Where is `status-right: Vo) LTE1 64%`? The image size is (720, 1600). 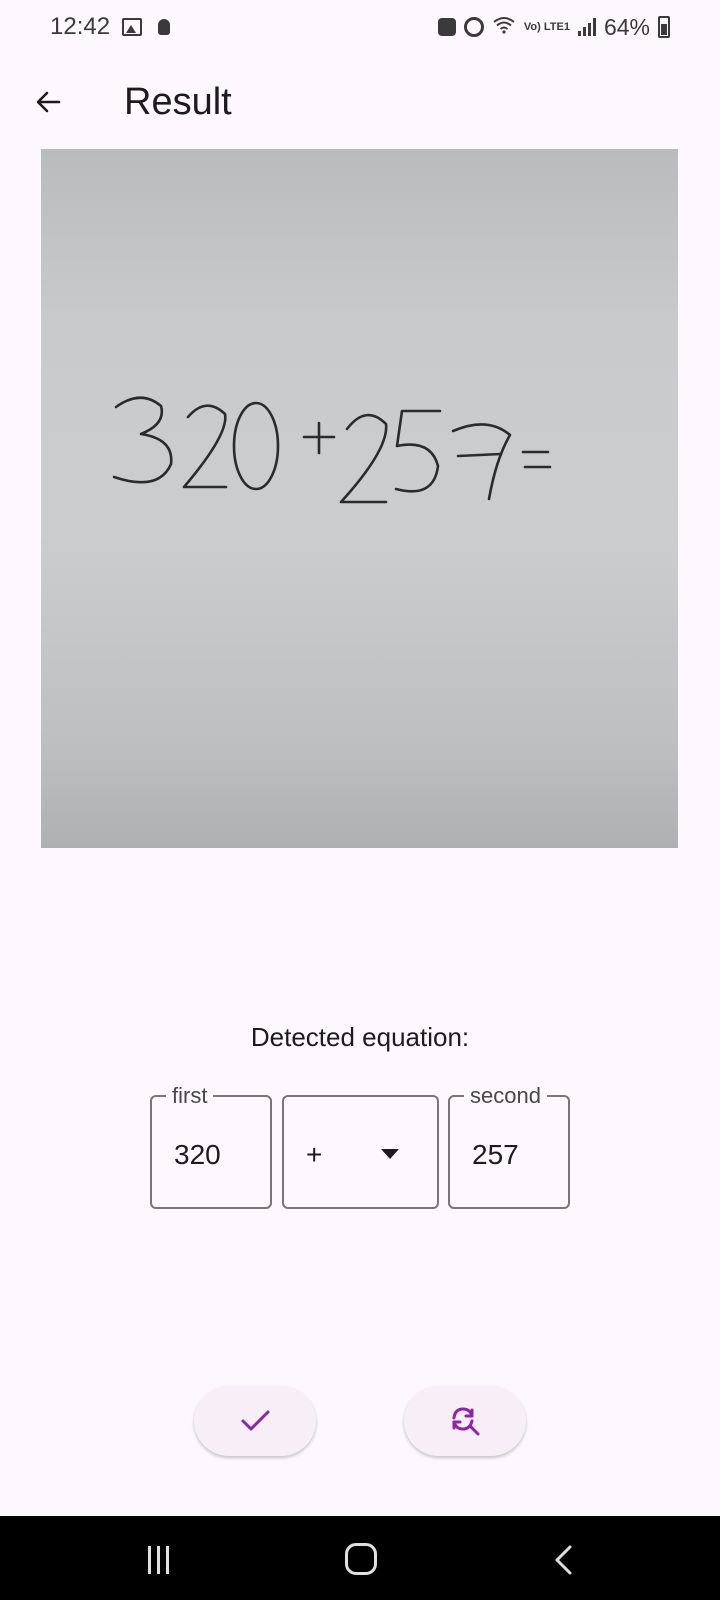
status-right: Vo) LTE1 64% is located at coordinates (553, 27).